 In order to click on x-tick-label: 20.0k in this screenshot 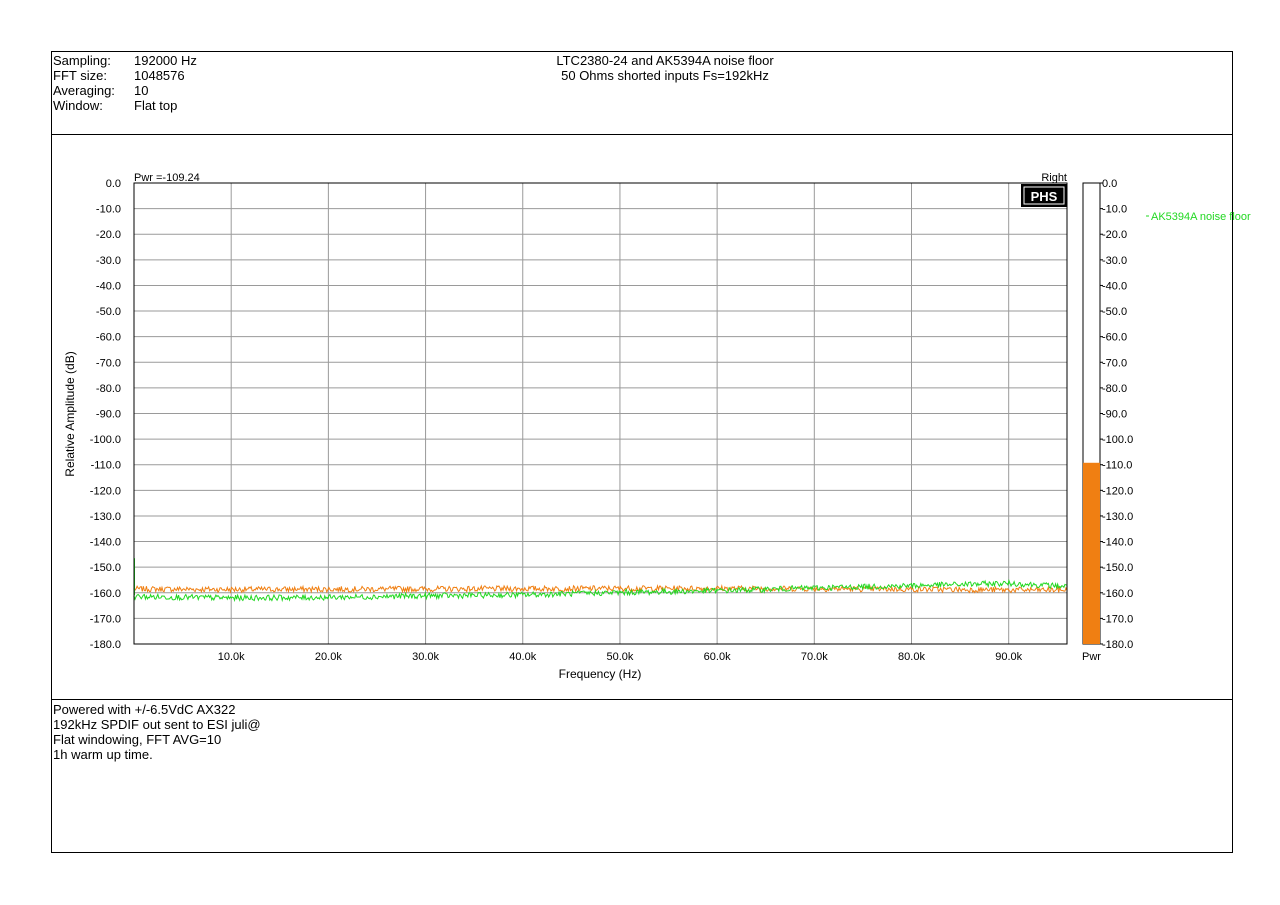, I will do `click(328, 657)`.